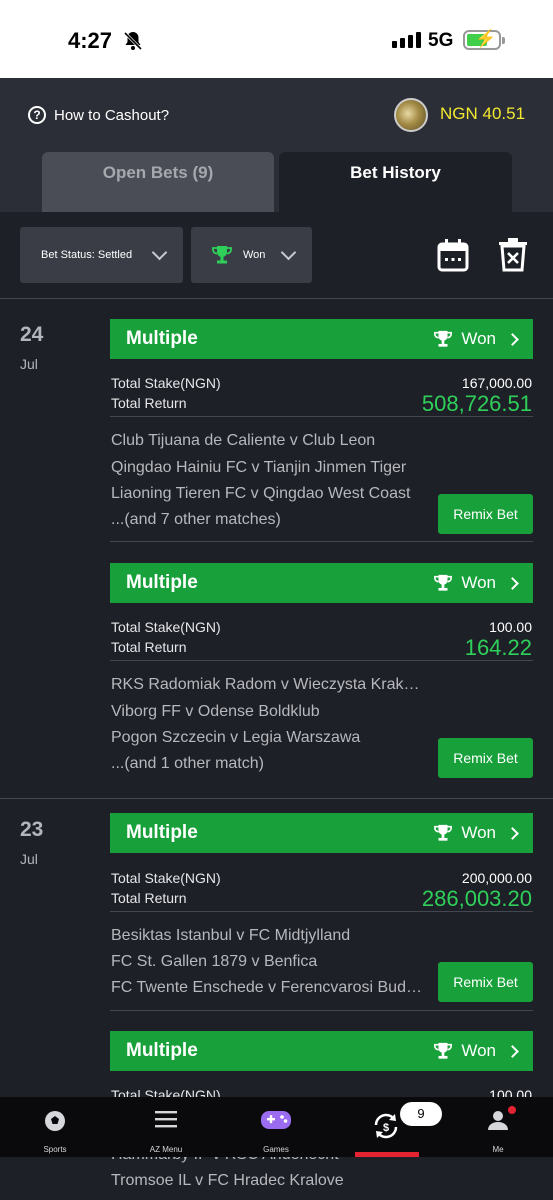  What do you see at coordinates (133, 41) in the screenshot?
I see `bell-muted-icon` at bounding box center [133, 41].